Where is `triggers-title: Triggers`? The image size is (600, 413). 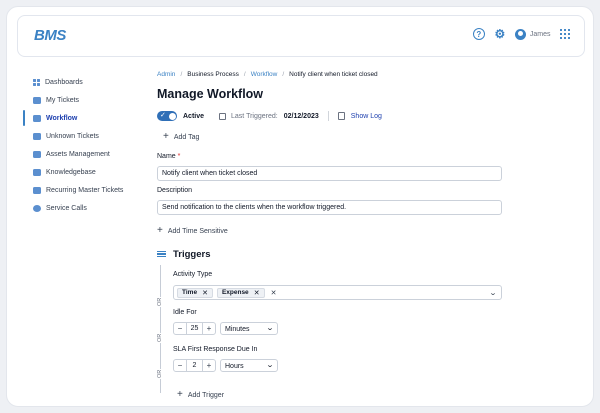
triggers-title: Triggers is located at coordinates (192, 254).